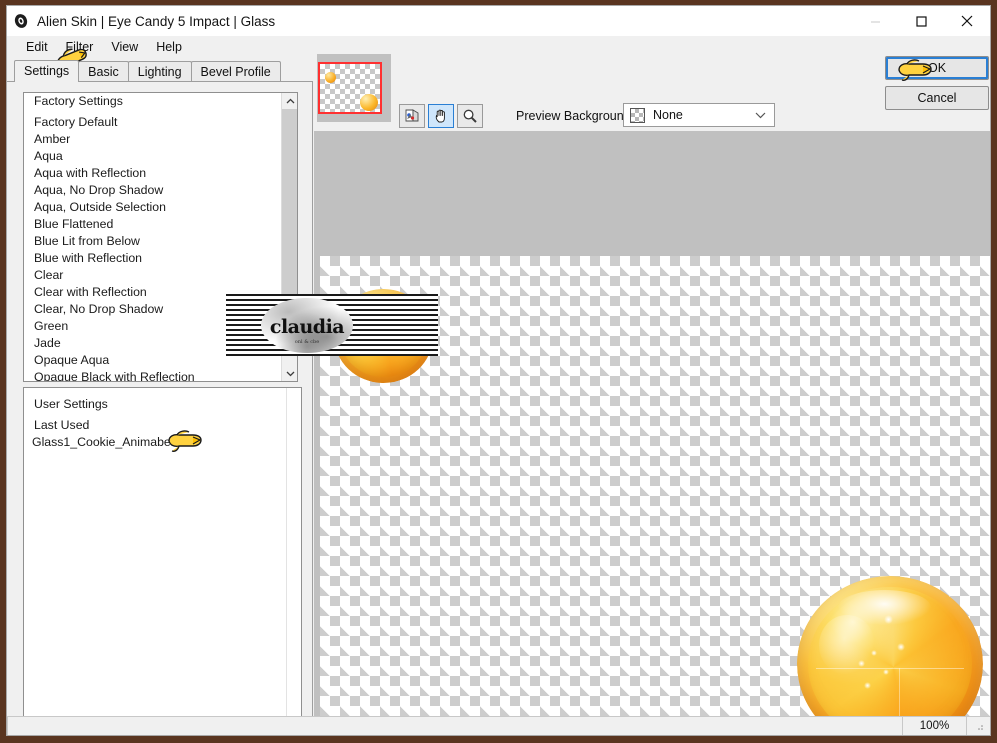 The height and width of the screenshot is (743, 997). Describe the element at coordinates (470, 116) in the screenshot. I see `zoom-tool-button` at that location.